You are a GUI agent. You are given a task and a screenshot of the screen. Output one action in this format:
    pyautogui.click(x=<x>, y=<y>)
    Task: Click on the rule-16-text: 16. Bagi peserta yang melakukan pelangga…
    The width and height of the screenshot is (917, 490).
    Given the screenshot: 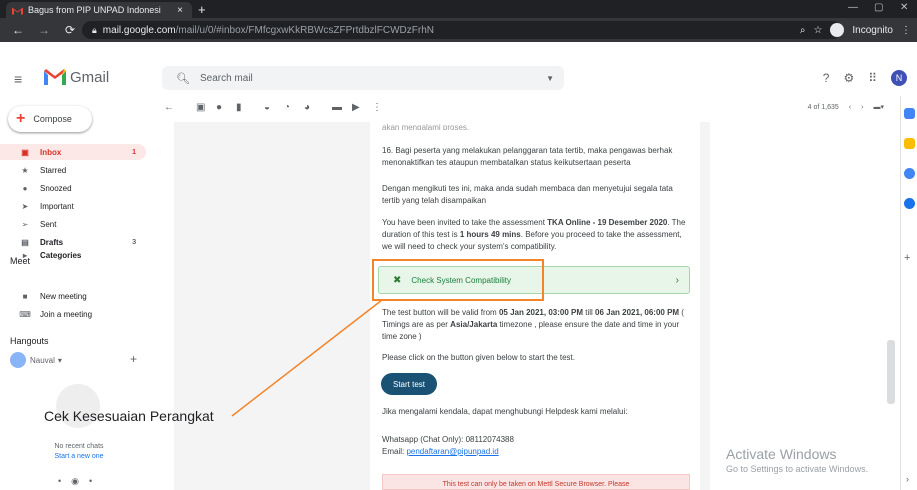 What is the action you would take?
    pyautogui.click(x=527, y=156)
    